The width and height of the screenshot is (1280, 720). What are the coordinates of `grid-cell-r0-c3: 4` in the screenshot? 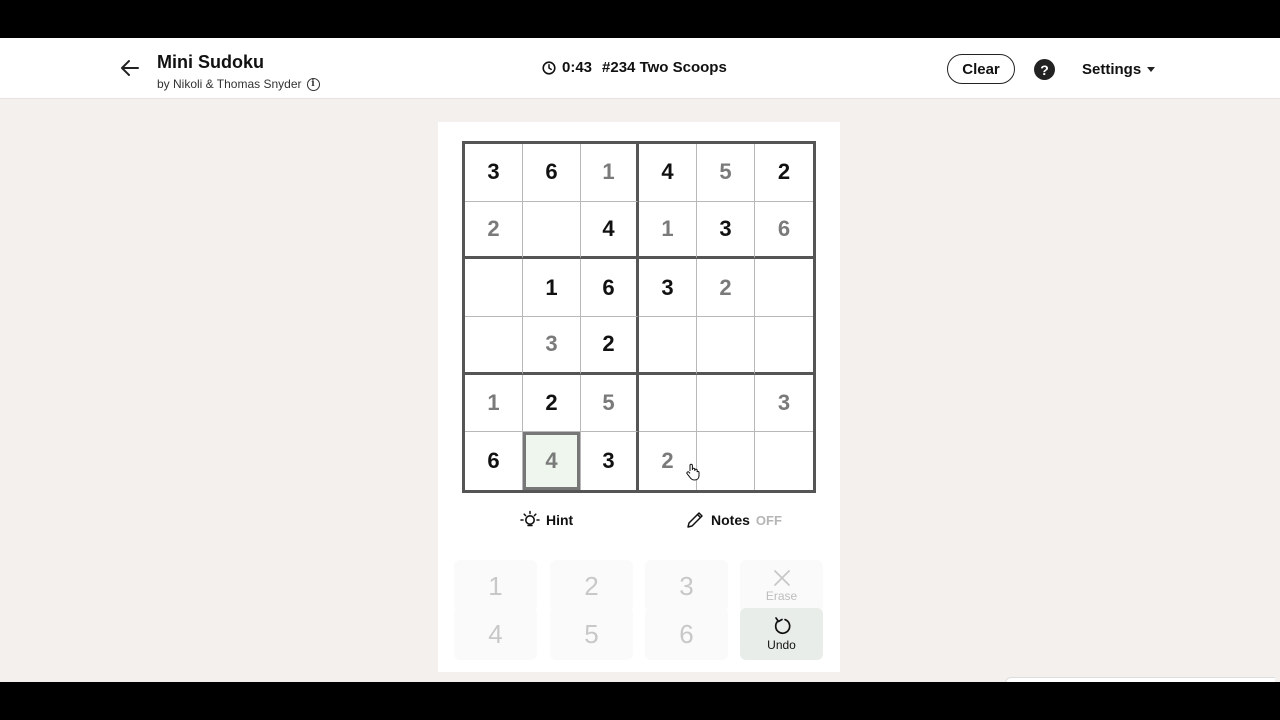 It's located at (668, 173).